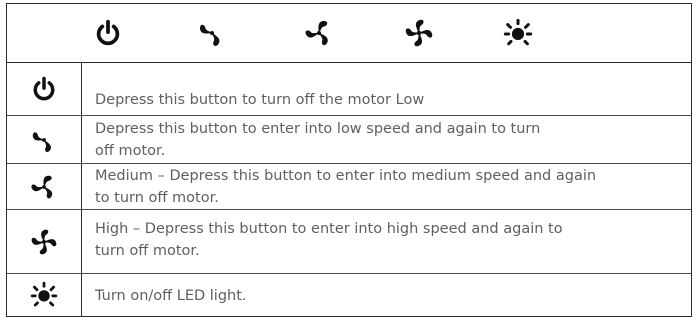 This screenshot has width=697, height=320. I want to click on fan-low-icon-cell, so click(44, 139).